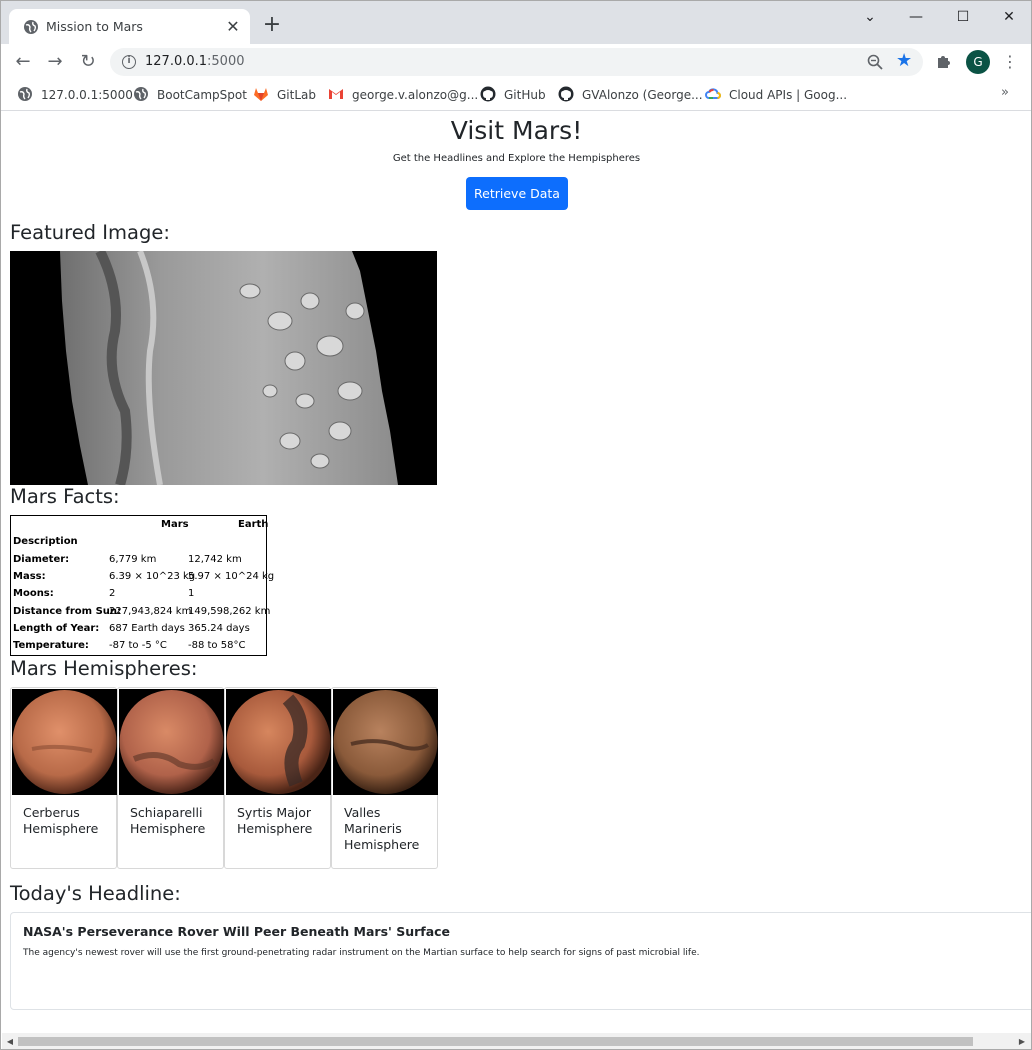 The image size is (1032, 1050). I want to click on browser-toolbar: ← → ↻ i 127.0.0.1:5000 ★ G ⋮, so click(516, 62).